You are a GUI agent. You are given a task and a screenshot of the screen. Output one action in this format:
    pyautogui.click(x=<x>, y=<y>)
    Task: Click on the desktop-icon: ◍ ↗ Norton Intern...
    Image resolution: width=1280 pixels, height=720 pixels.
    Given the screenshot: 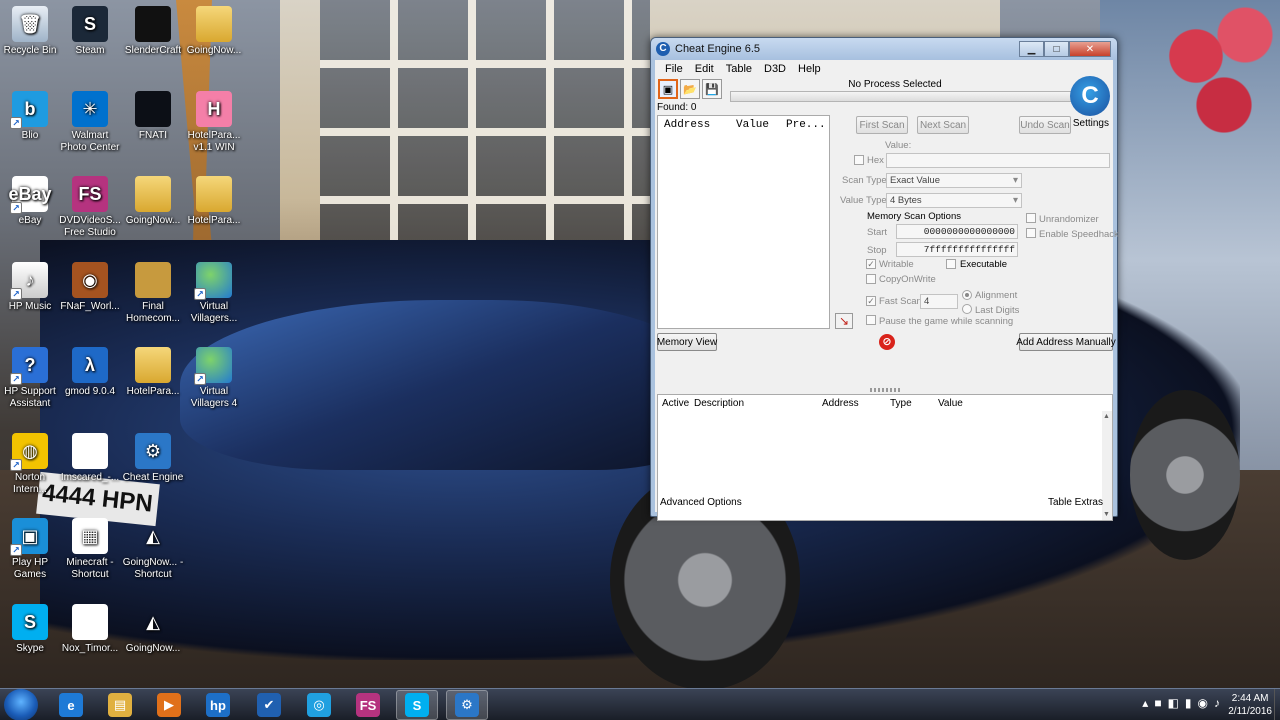 What is the action you would take?
    pyautogui.click(x=31, y=464)
    